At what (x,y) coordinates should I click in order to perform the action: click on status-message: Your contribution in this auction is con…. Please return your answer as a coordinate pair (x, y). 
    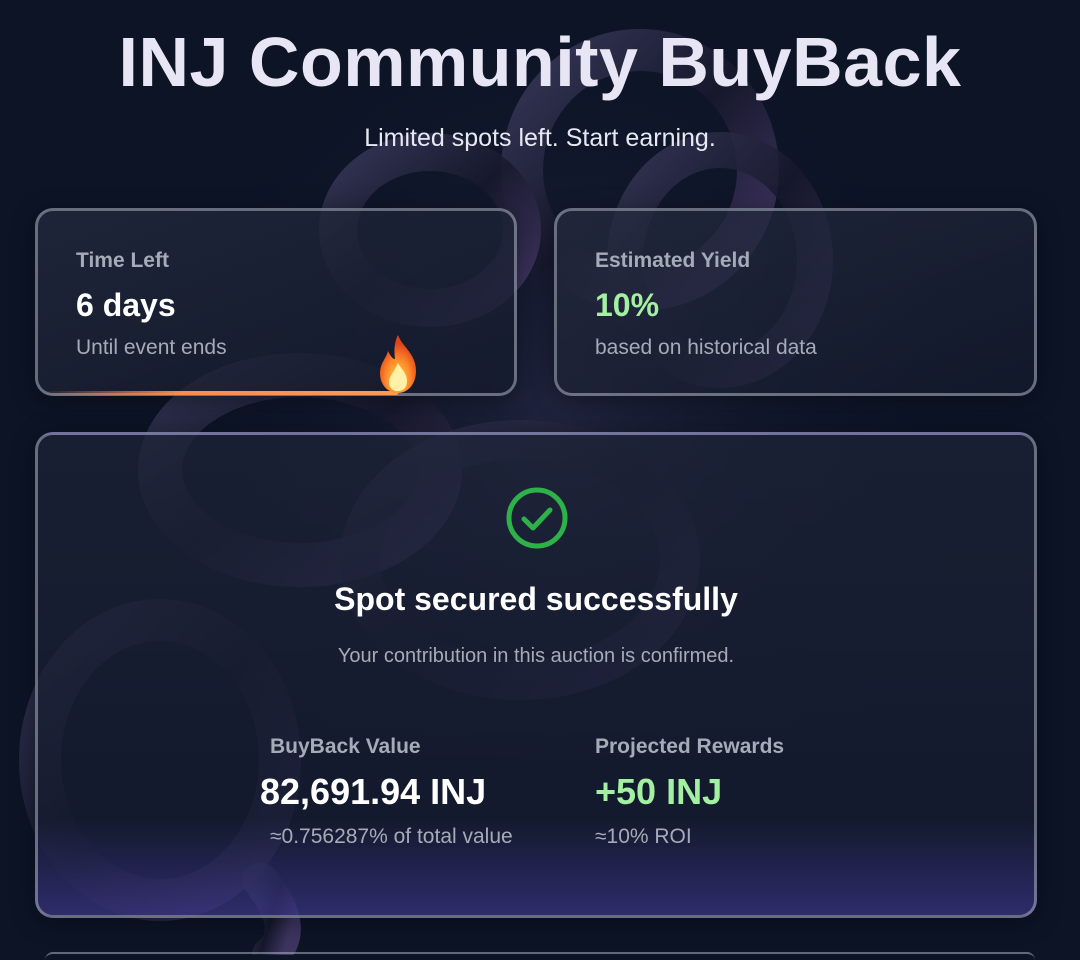
    Looking at the image, I should click on (536, 656).